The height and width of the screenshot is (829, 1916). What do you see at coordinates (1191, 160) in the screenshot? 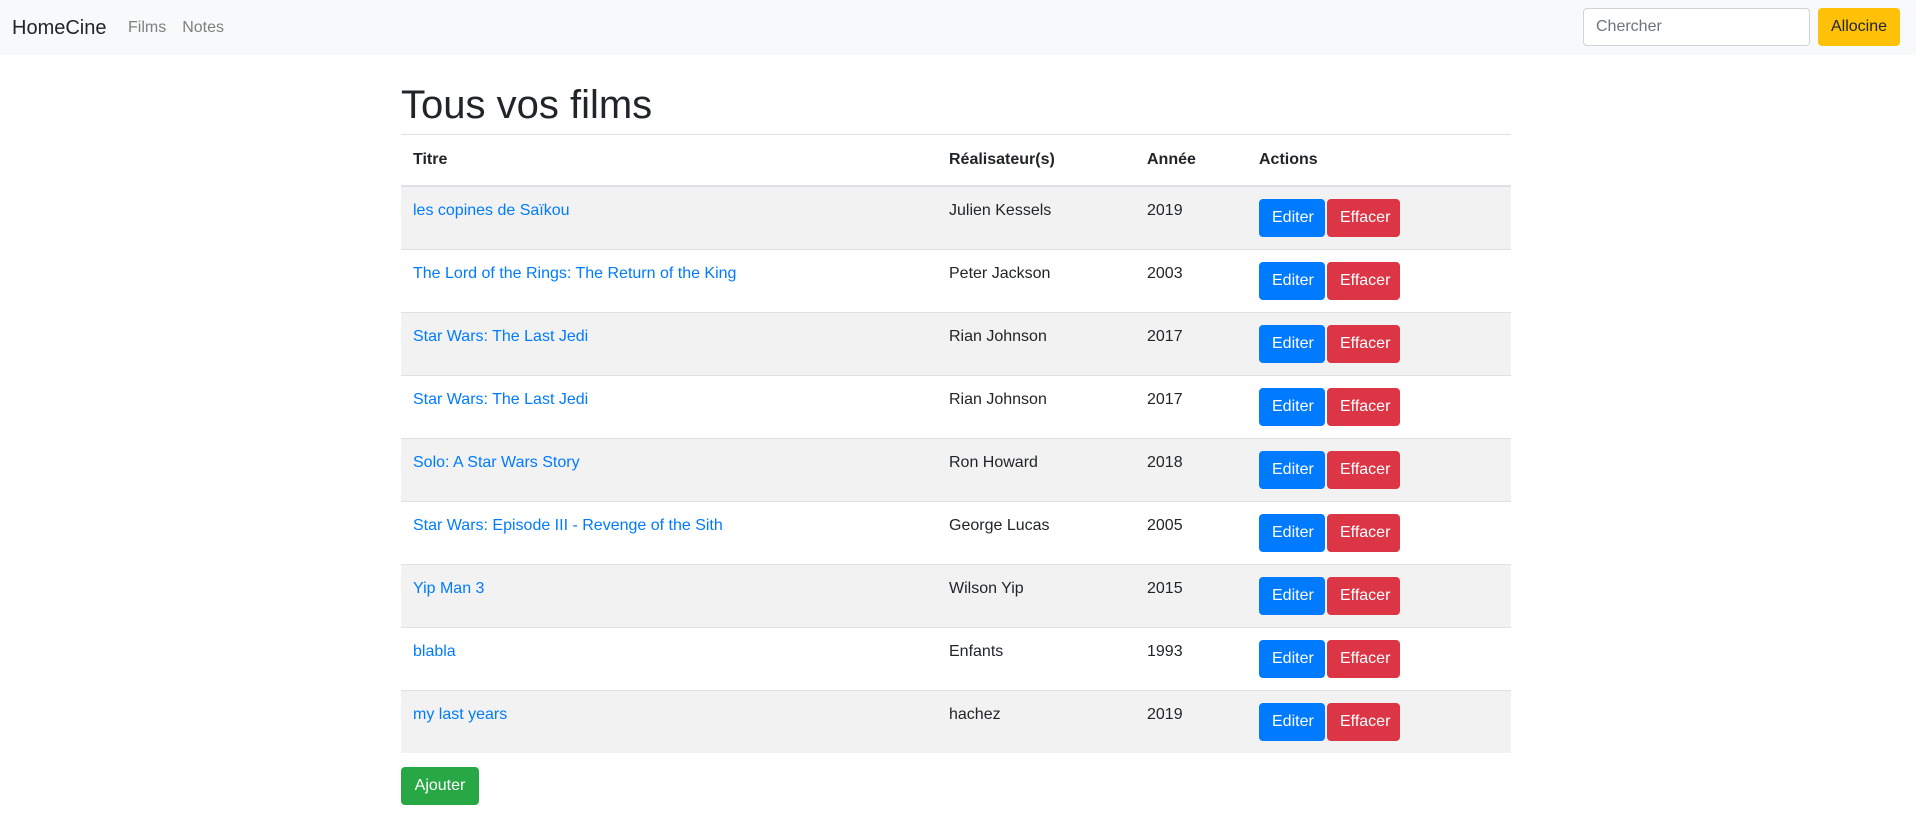
I see `column-header-year: Année` at bounding box center [1191, 160].